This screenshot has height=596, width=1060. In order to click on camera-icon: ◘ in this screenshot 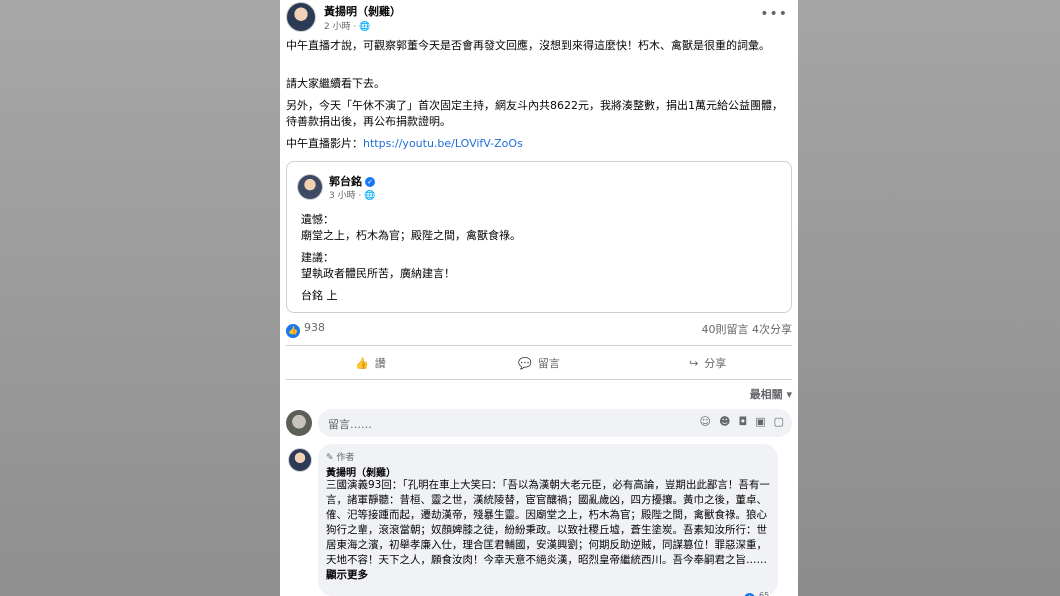, I will do `click(742, 421)`.